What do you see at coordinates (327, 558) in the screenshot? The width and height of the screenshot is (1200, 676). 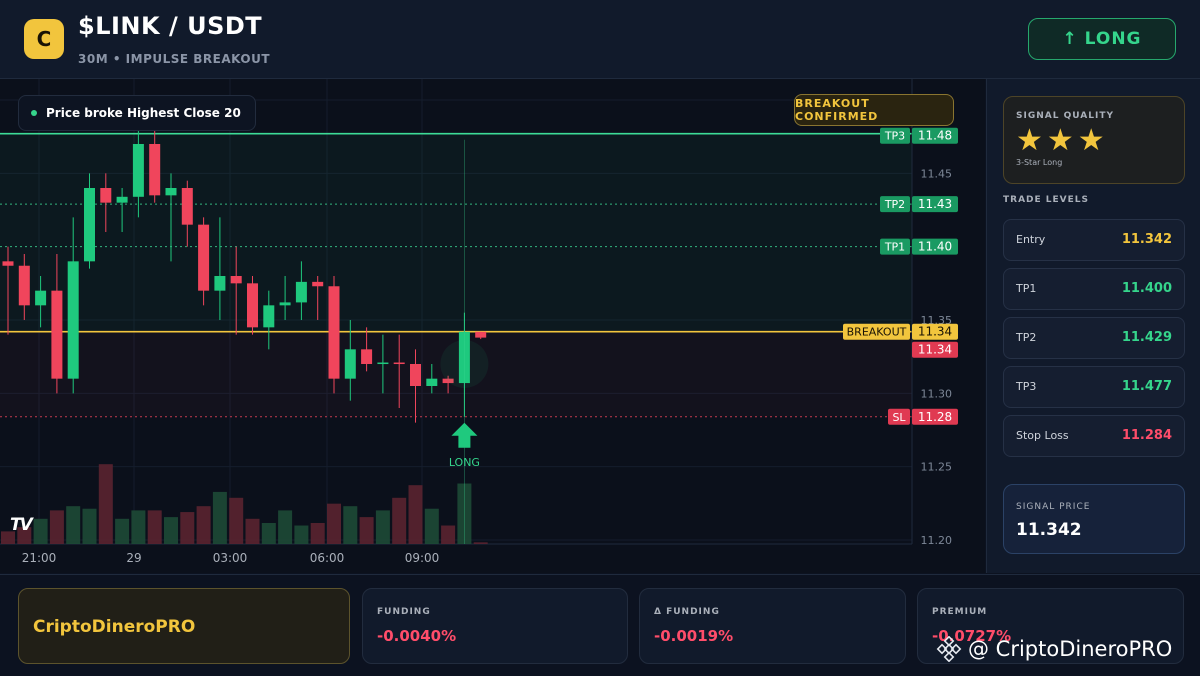 I see `x-tick-label: 06:00` at bounding box center [327, 558].